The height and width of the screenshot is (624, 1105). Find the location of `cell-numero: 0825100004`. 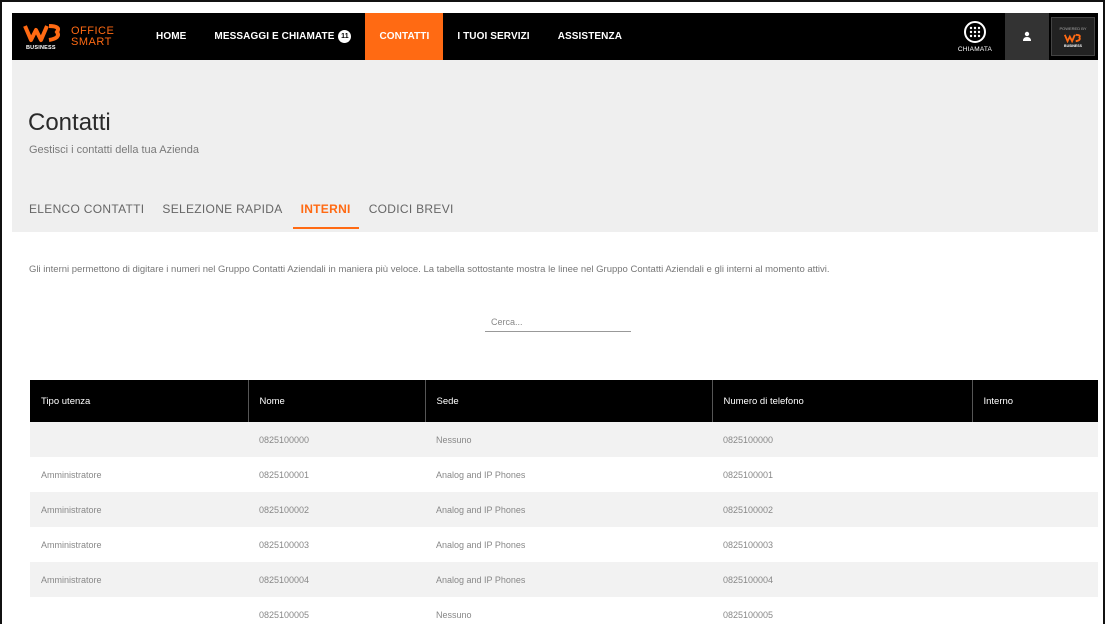

cell-numero: 0825100004 is located at coordinates (842, 579).